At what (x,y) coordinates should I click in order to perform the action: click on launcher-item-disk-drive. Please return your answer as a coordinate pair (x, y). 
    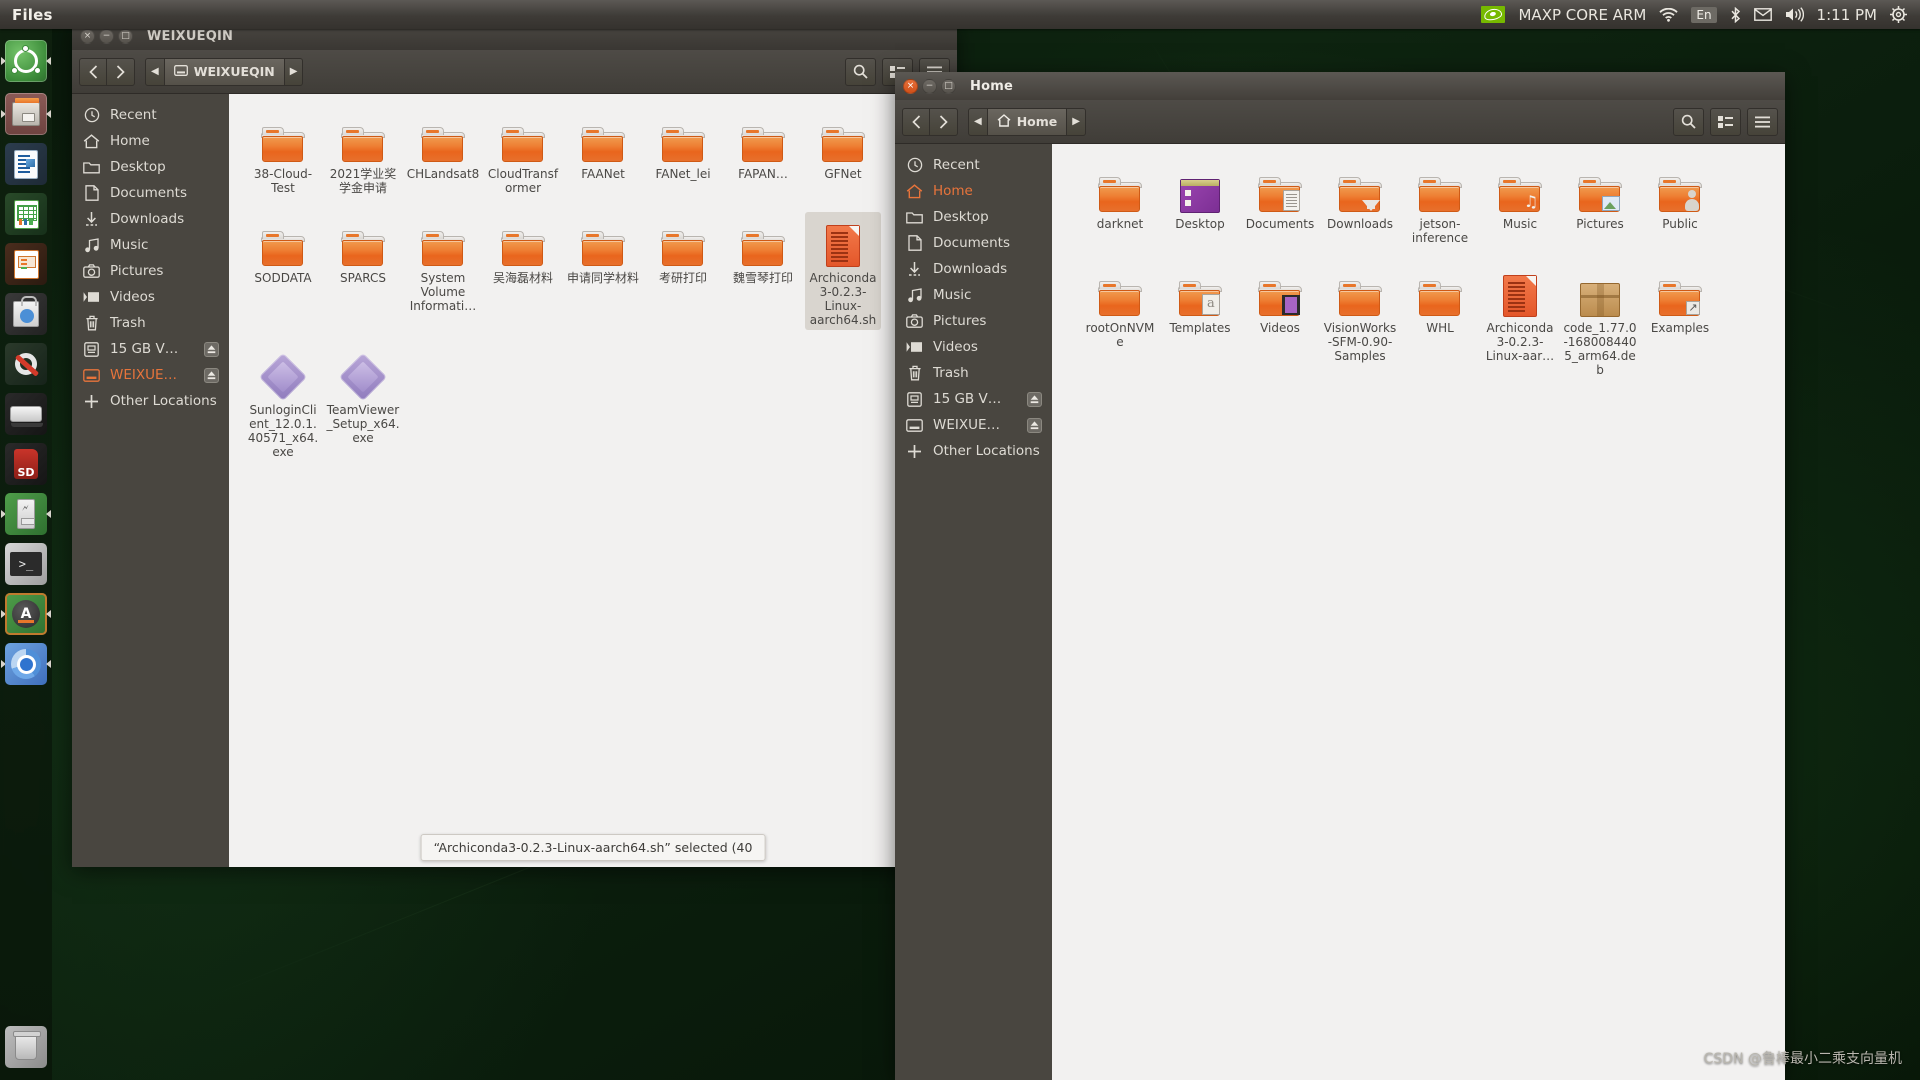
    Looking at the image, I should click on (26, 414).